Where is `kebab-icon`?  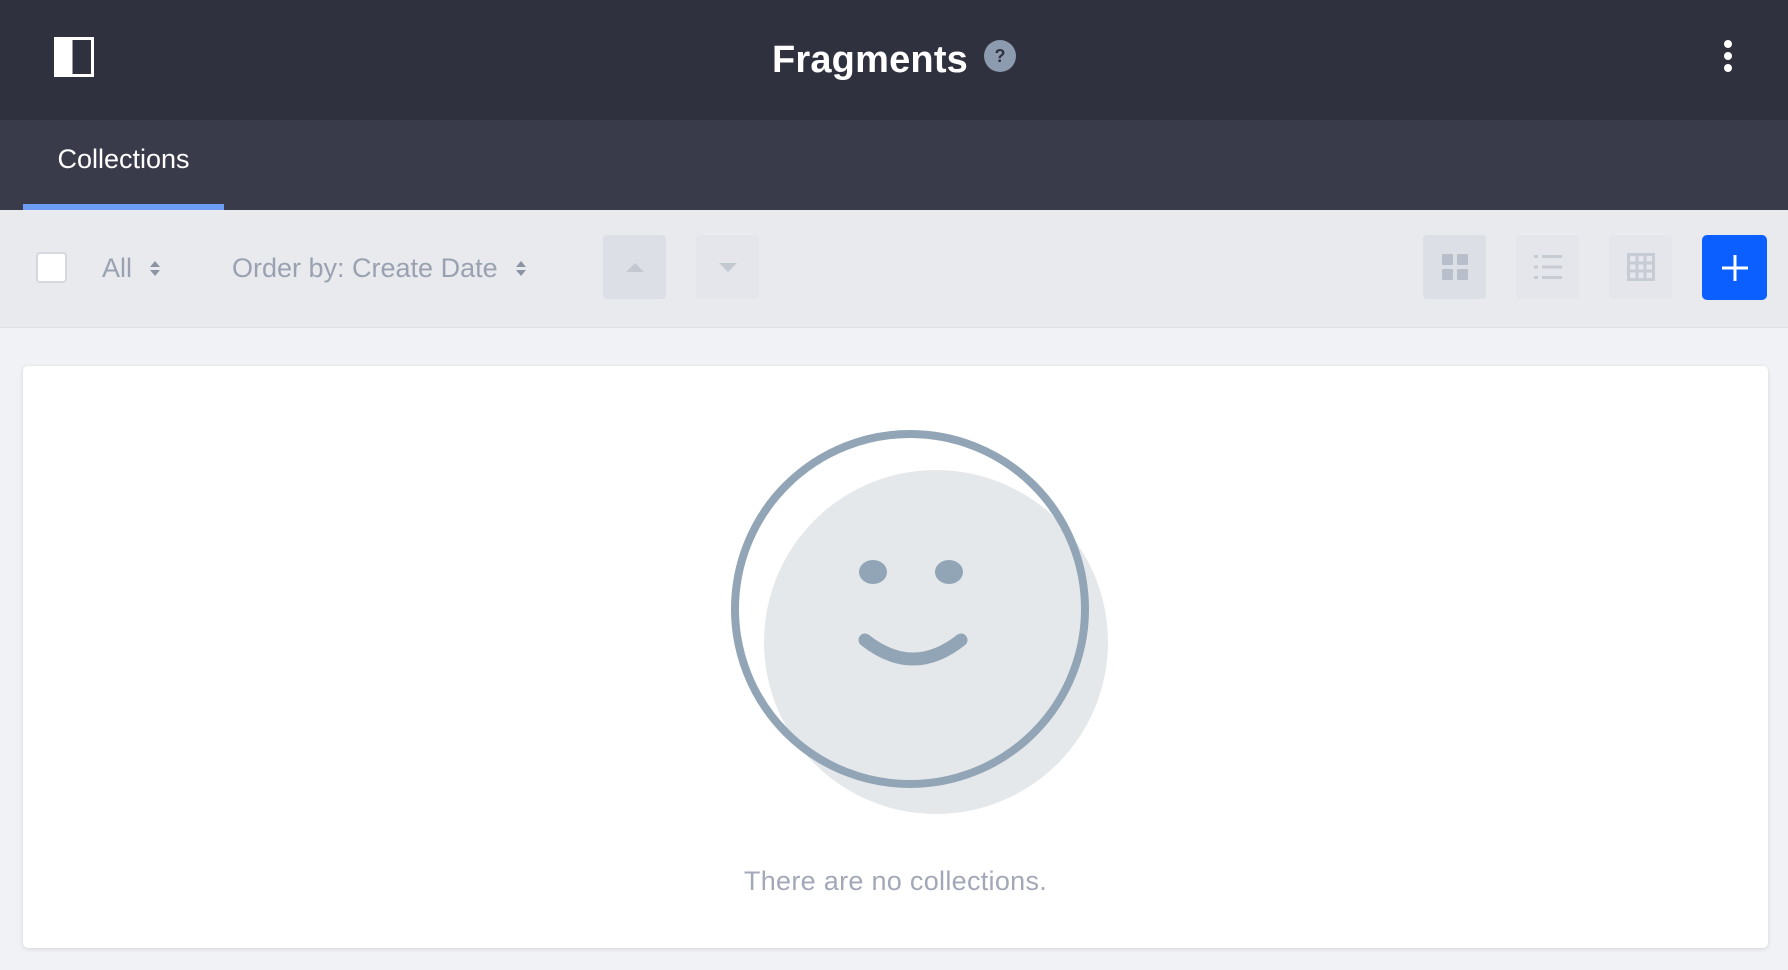
kebab-icon is located at coordinates (1728, 44).